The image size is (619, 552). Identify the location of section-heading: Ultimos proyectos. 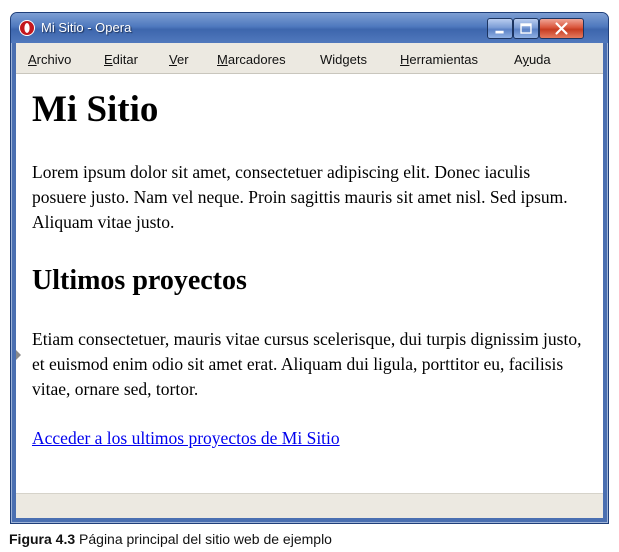
(139, 280).